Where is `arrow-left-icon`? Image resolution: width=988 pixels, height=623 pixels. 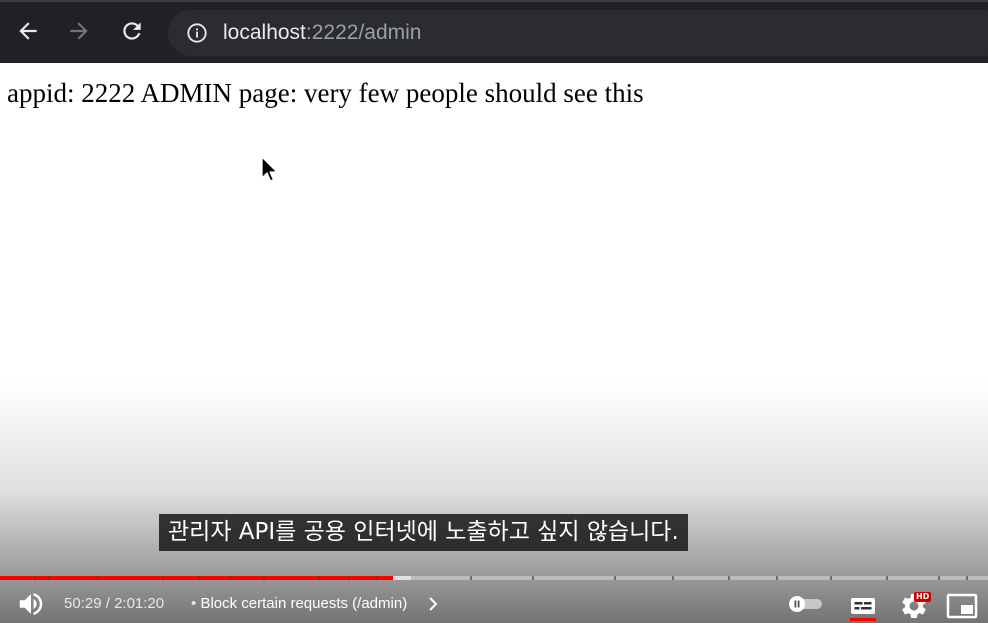
arrow-left-icon is located at coordinates (28, 31).